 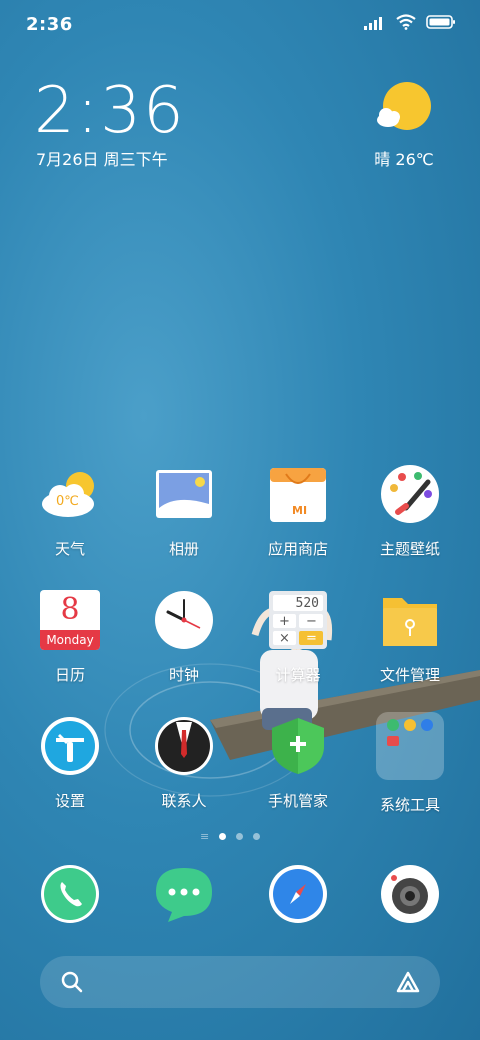 I want to click on app-themes: 主题壁纸, so click(x=410, y=511).